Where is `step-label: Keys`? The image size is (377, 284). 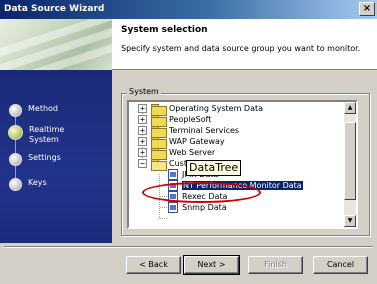 step-label: Keys is located at coordinates (37, 182).